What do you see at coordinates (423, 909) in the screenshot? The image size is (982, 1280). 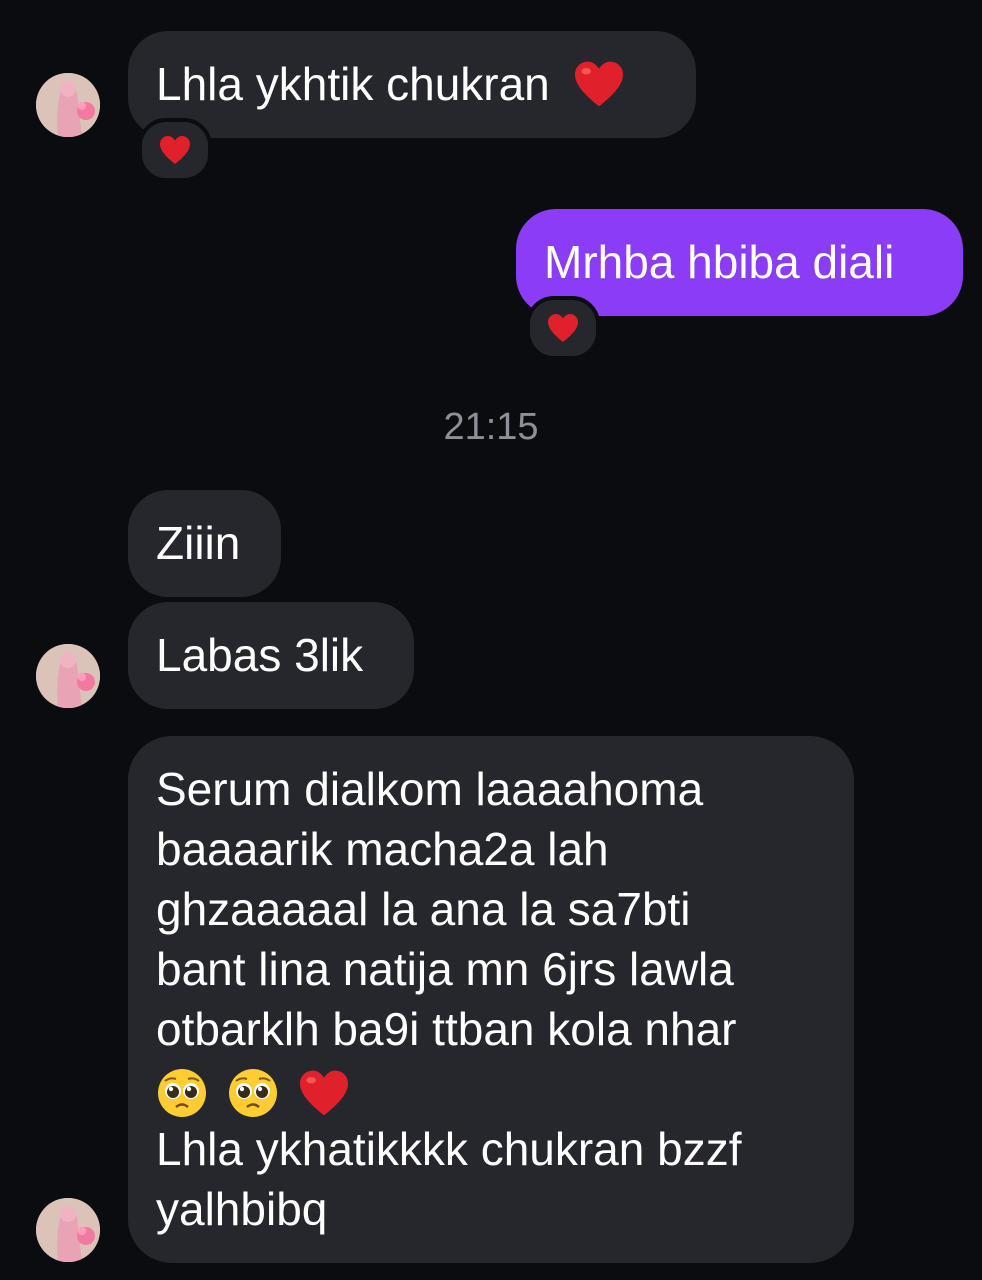 I see `message-text-line: ghzaaaaal la ana la sa7bti` at bounding box center [423, 909].